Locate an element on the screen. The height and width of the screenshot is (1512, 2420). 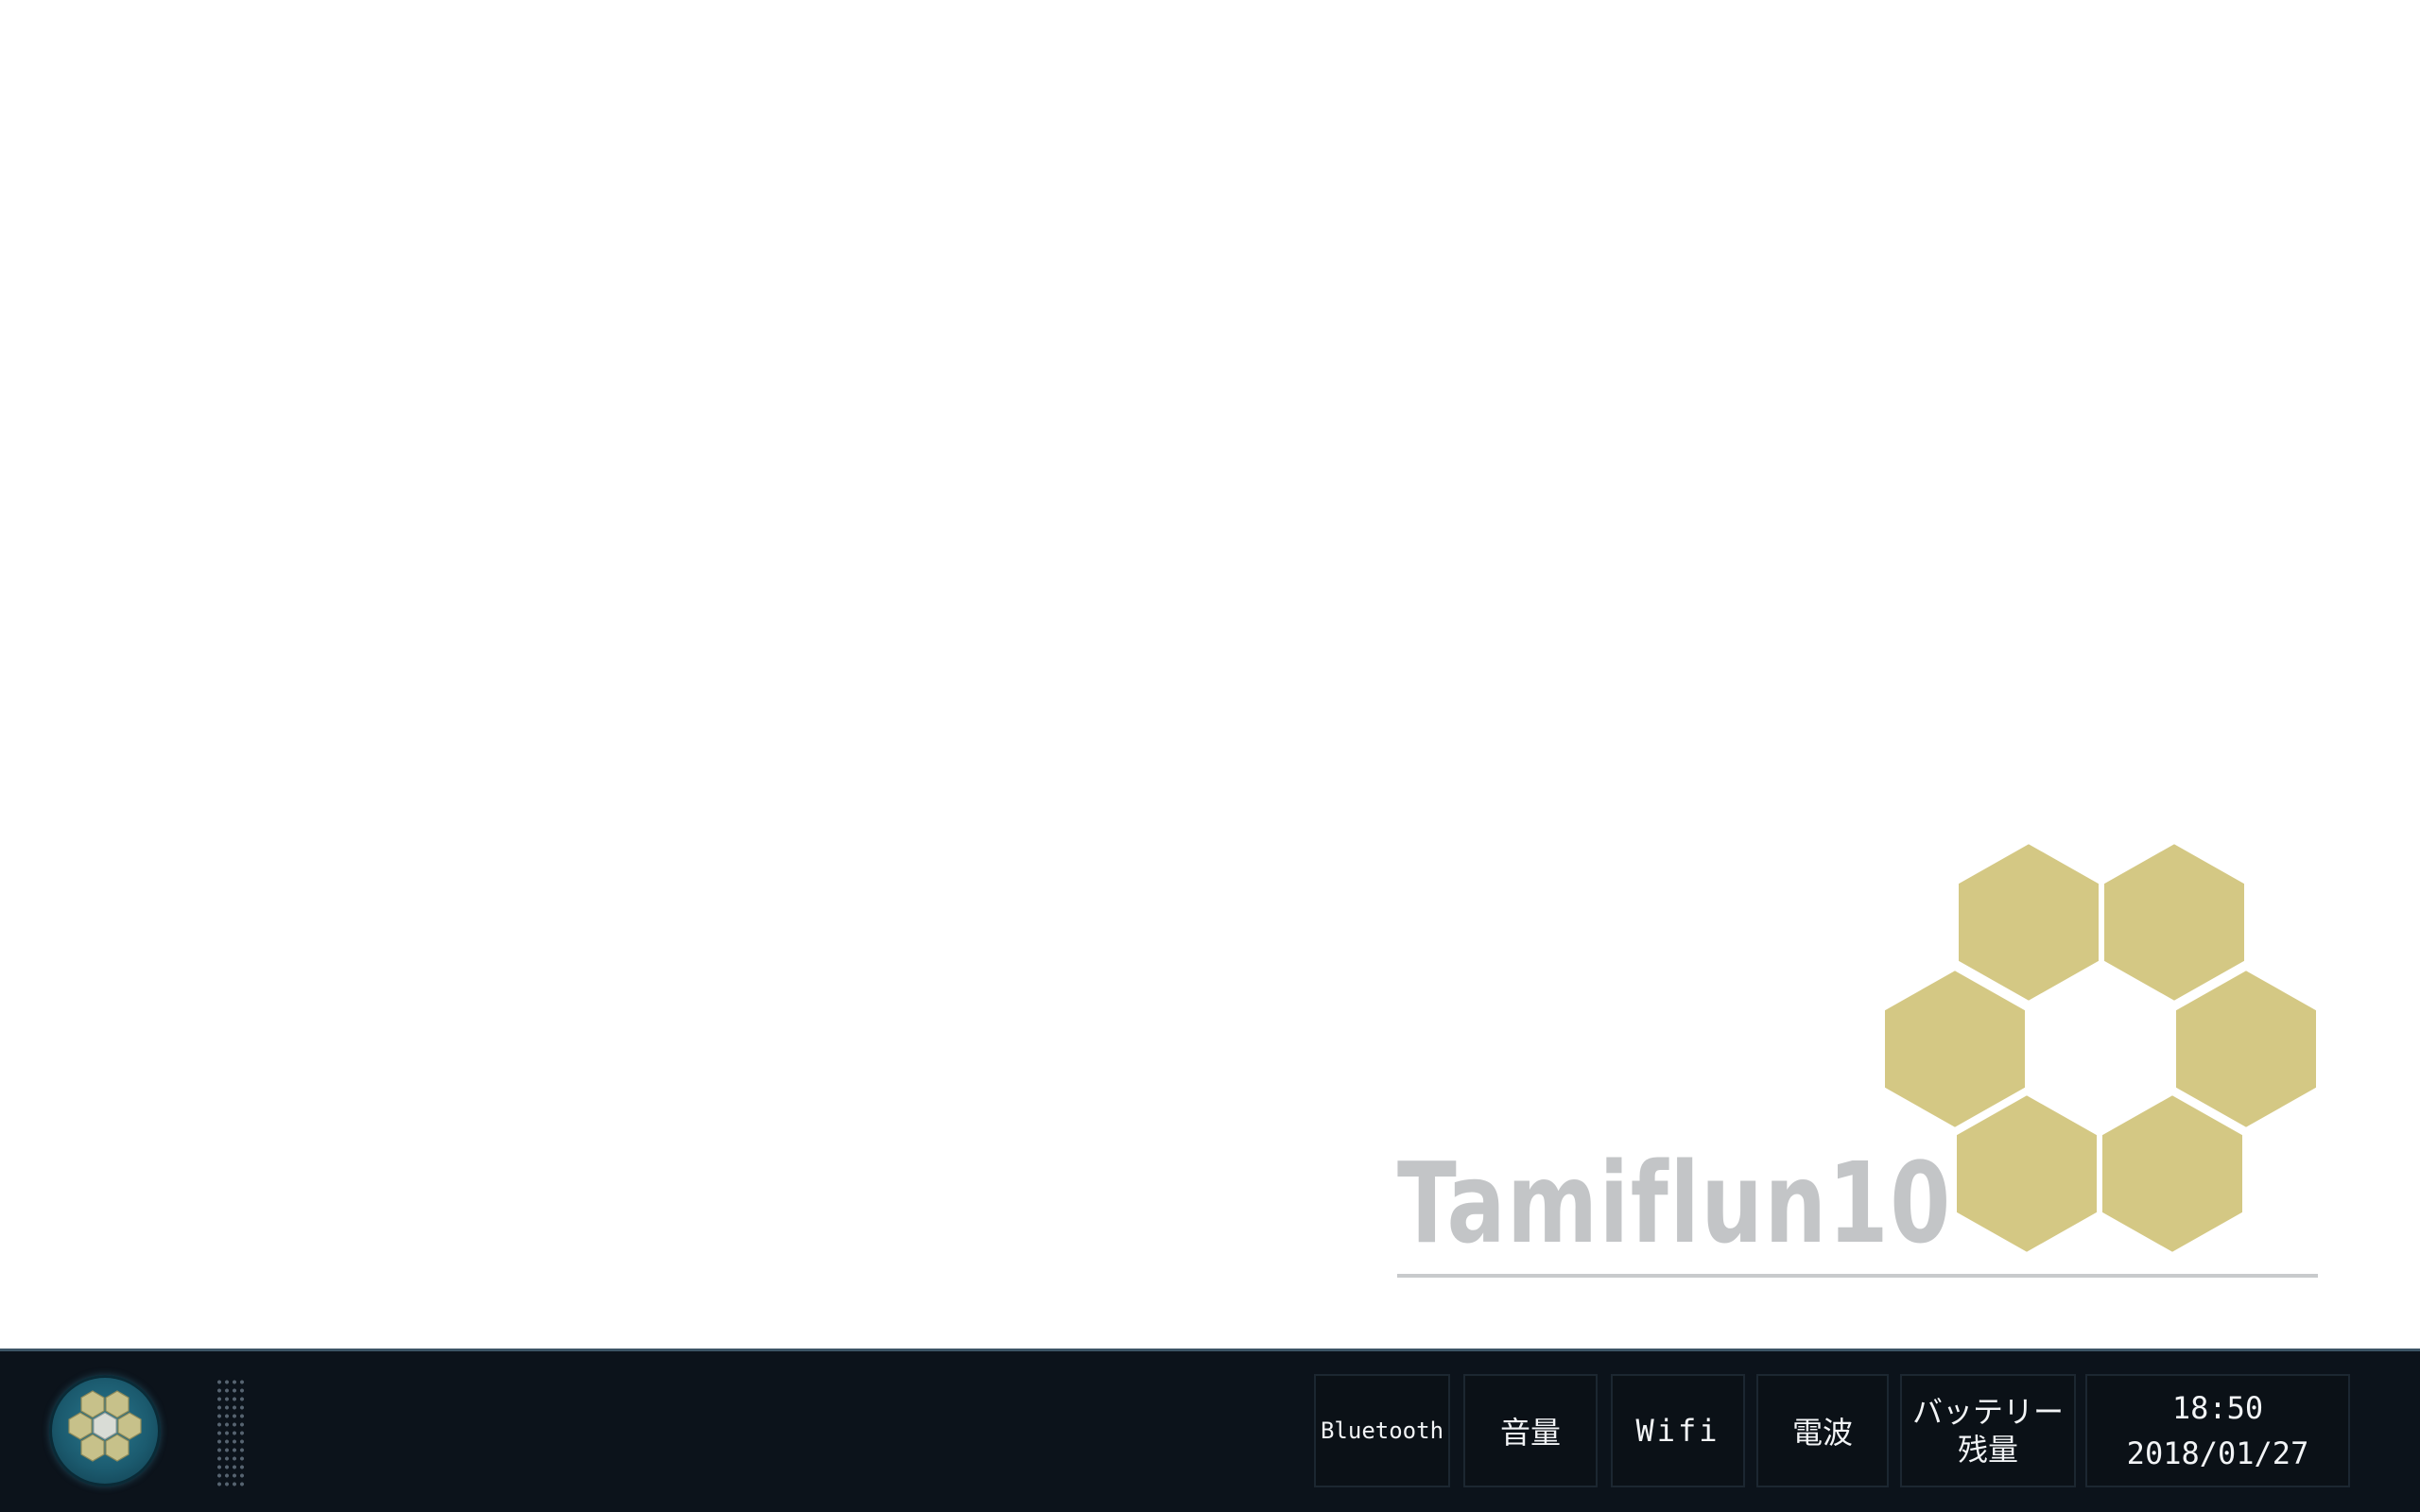
honeycomb-icon is located at coordinates (105, 1426).